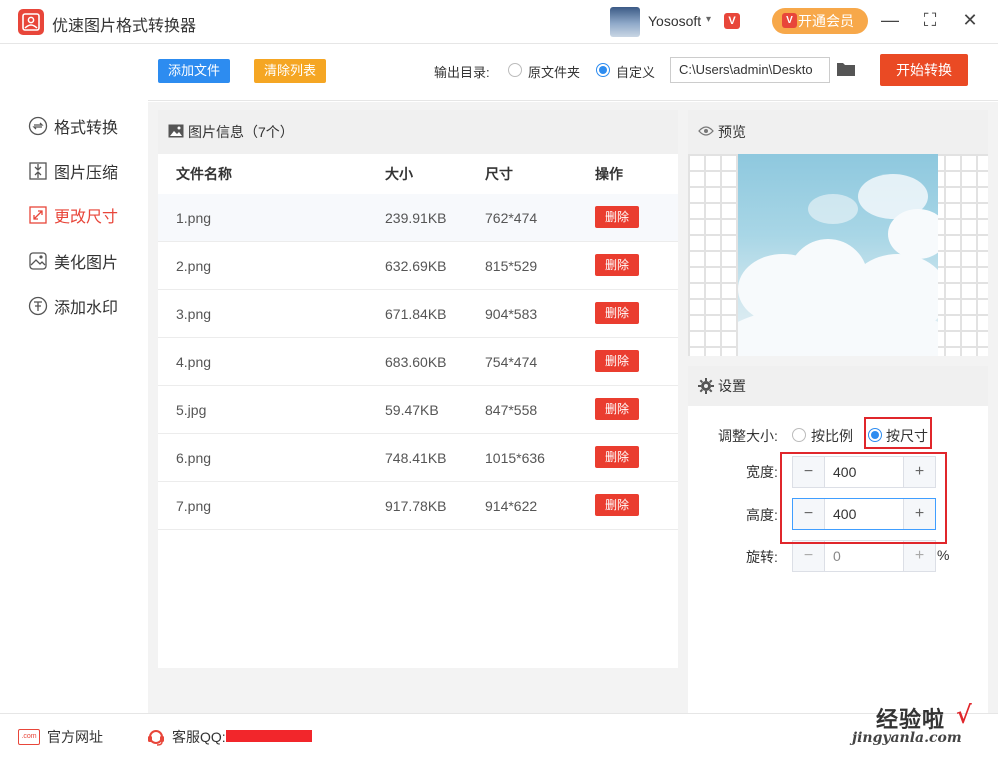  I want to click on column-header-action: 操作, so click(609, 174).